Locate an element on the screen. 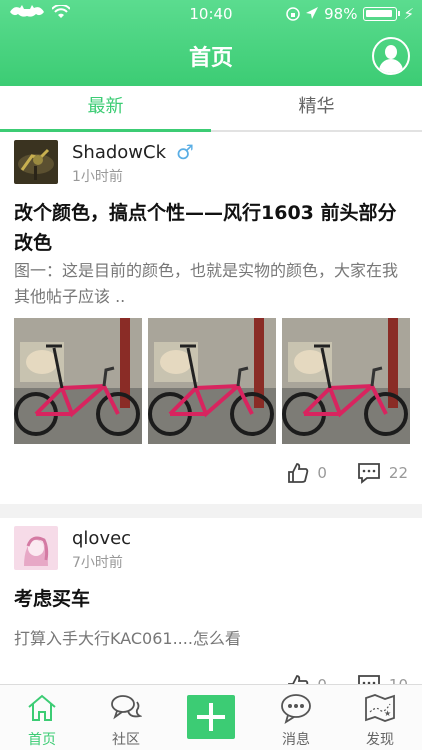 The image size is (422, 750). message-icon is located at coordinates (296, 709).